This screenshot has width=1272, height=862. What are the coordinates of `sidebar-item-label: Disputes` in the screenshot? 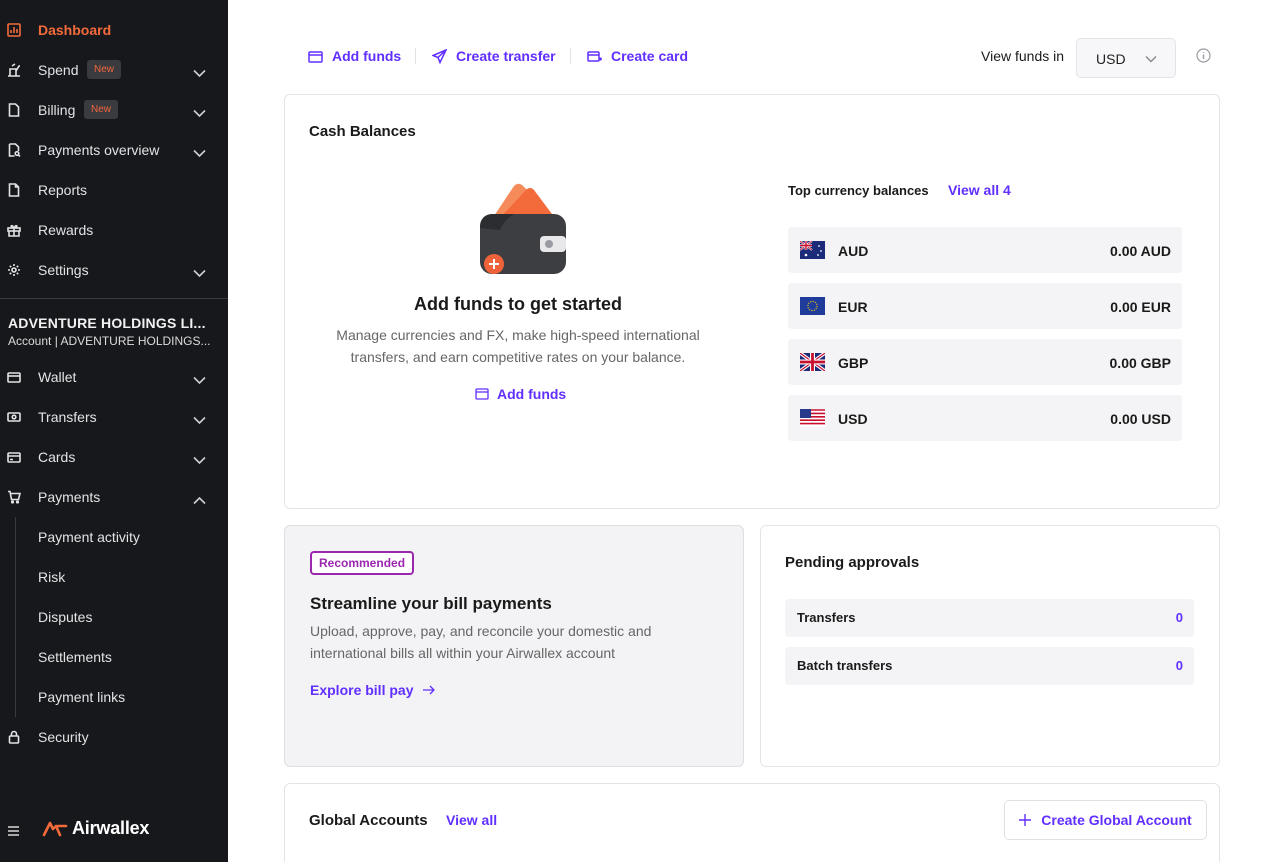 It's located at (65, 617).